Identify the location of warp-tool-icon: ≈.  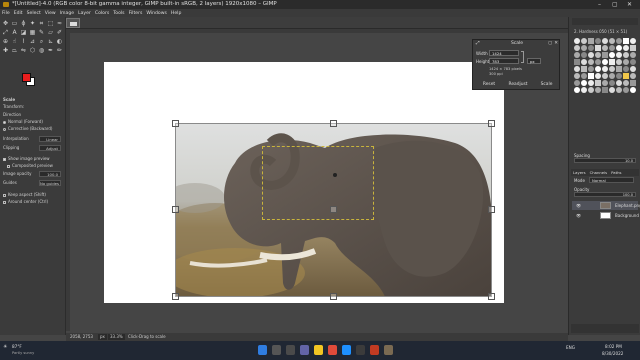
(59, 23).